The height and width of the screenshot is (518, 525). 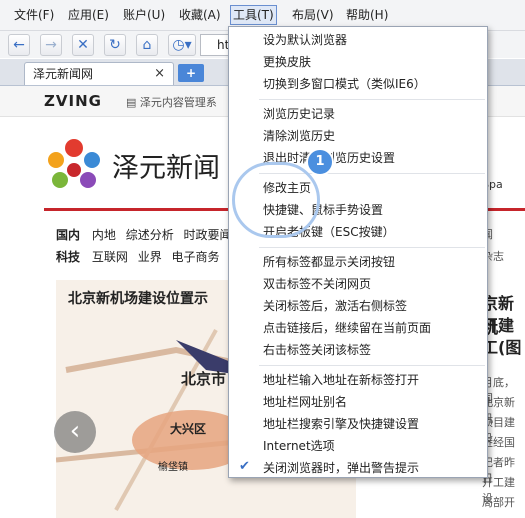 What do you see at coordinates (138, 299) in the screenshot?
I see `feature-title: 北京新机场建设位置示` at bounding box center [138, 299].